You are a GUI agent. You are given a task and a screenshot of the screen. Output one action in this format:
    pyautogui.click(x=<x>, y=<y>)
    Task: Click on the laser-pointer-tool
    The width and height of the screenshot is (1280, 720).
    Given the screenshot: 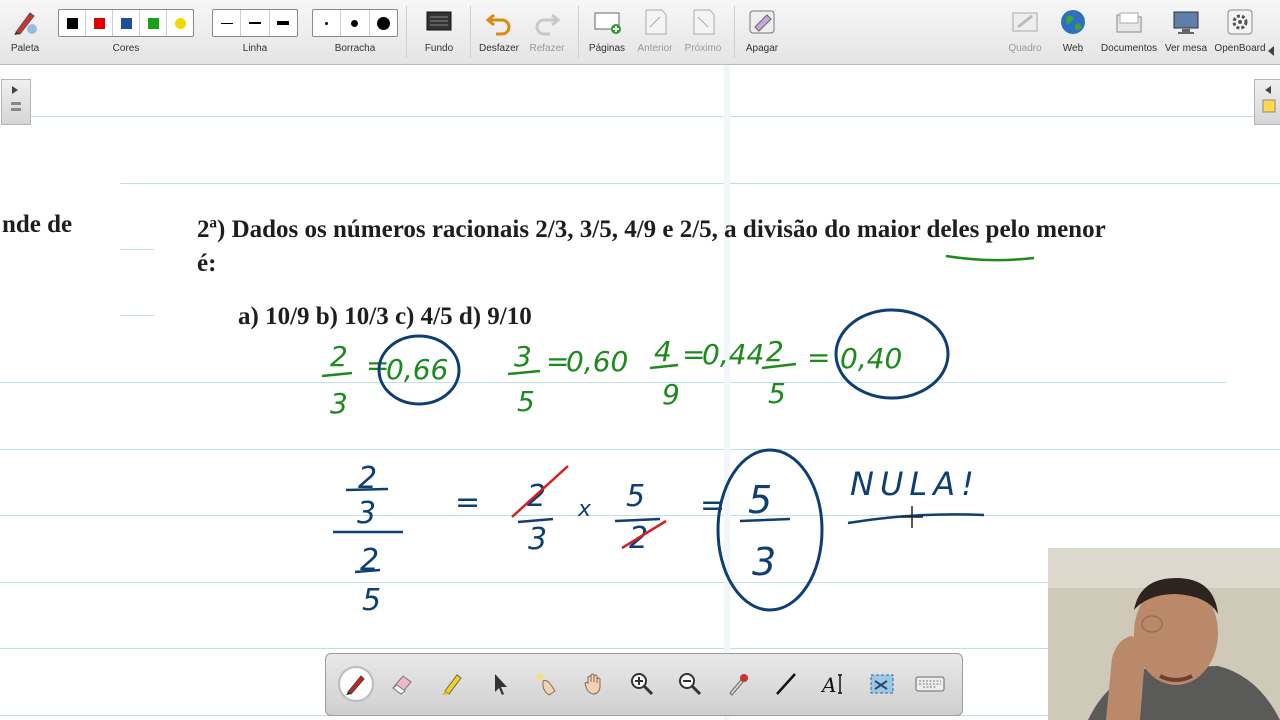 What is the action you would take?
    pyautogui.click(x=546, y=684)
    